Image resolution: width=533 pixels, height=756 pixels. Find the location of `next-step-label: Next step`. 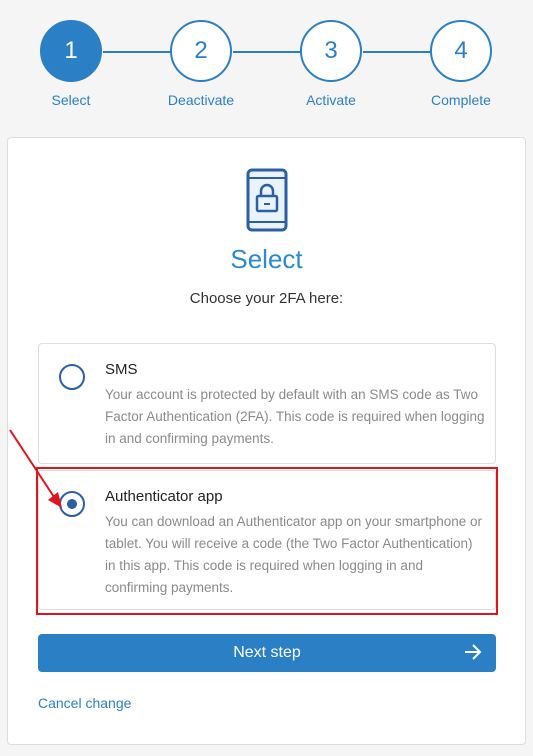

next-step-label: Next step is located at coordinates (267, 652).